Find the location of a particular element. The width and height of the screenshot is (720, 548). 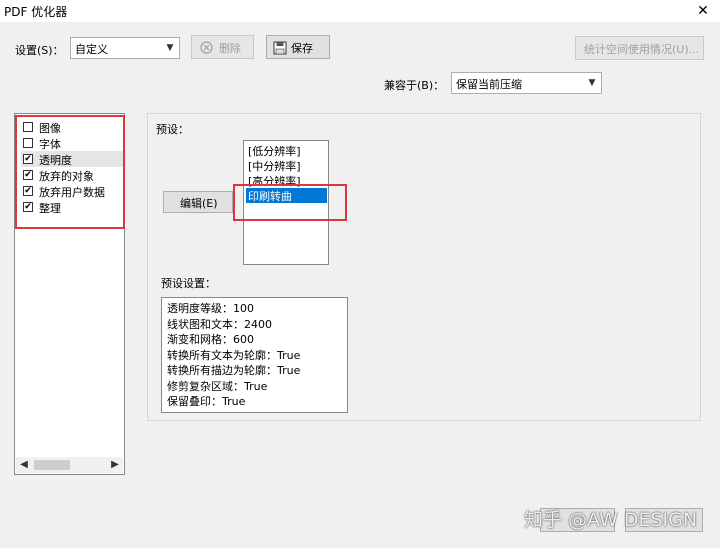

horizontal-scrollbar: ◀ ▶ is located at coordinates (69, 465).